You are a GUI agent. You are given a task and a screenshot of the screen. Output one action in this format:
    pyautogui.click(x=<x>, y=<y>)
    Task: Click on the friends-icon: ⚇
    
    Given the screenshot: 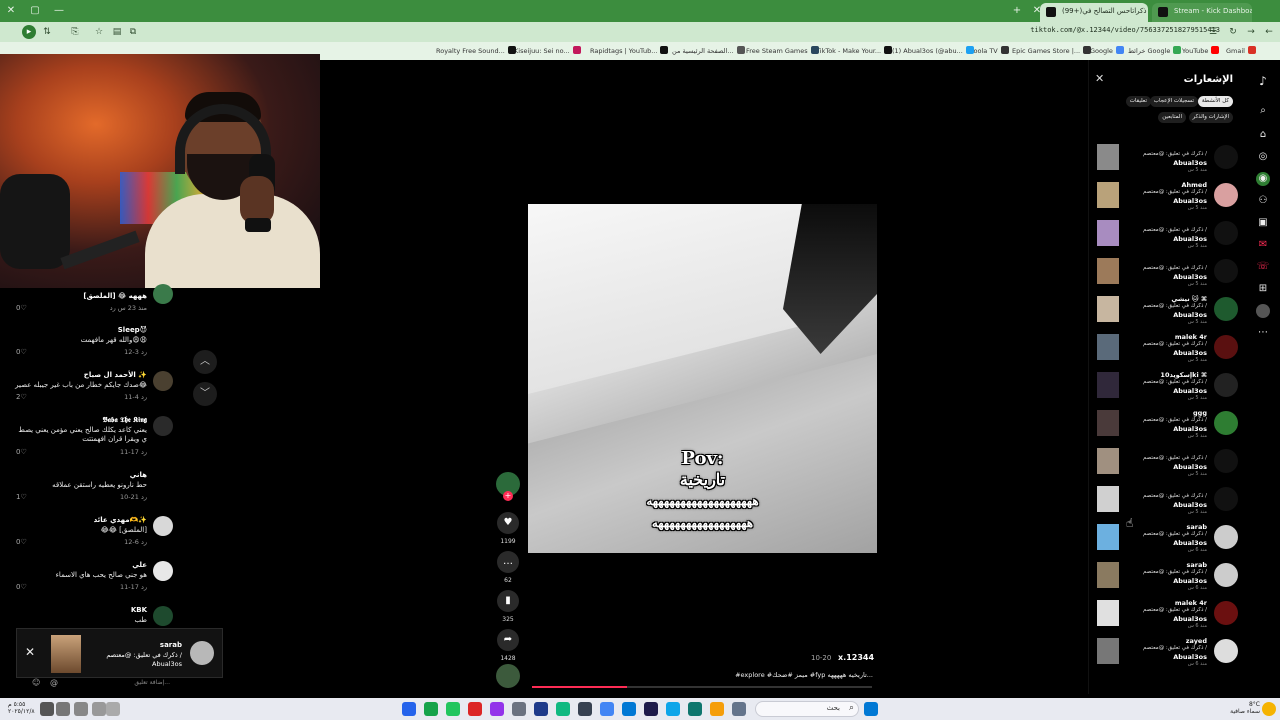 What is the action you would take?
    pyautogui.click(x=1263, y=201)
    